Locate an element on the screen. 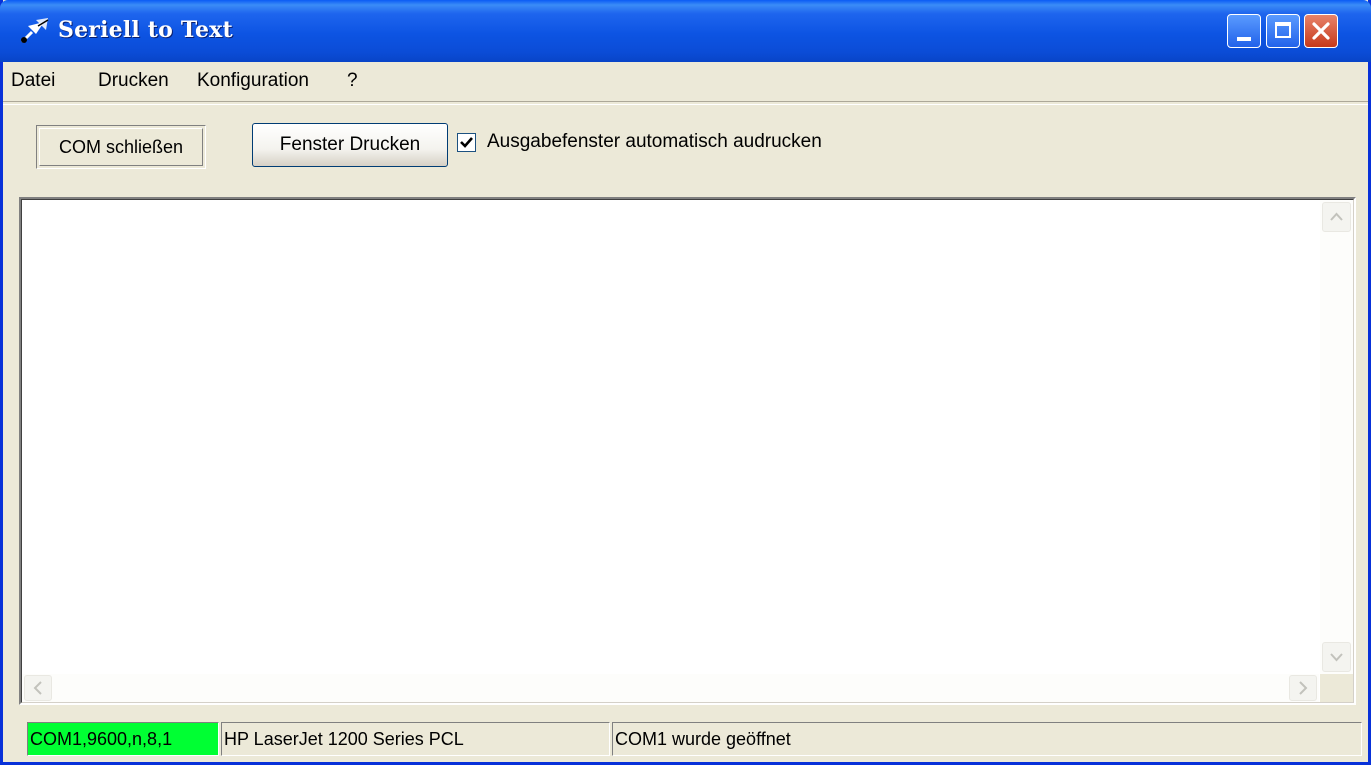 The image size is (1371, 765). print-window-button: Fenster Drucken is located at coordinates (350, 145).